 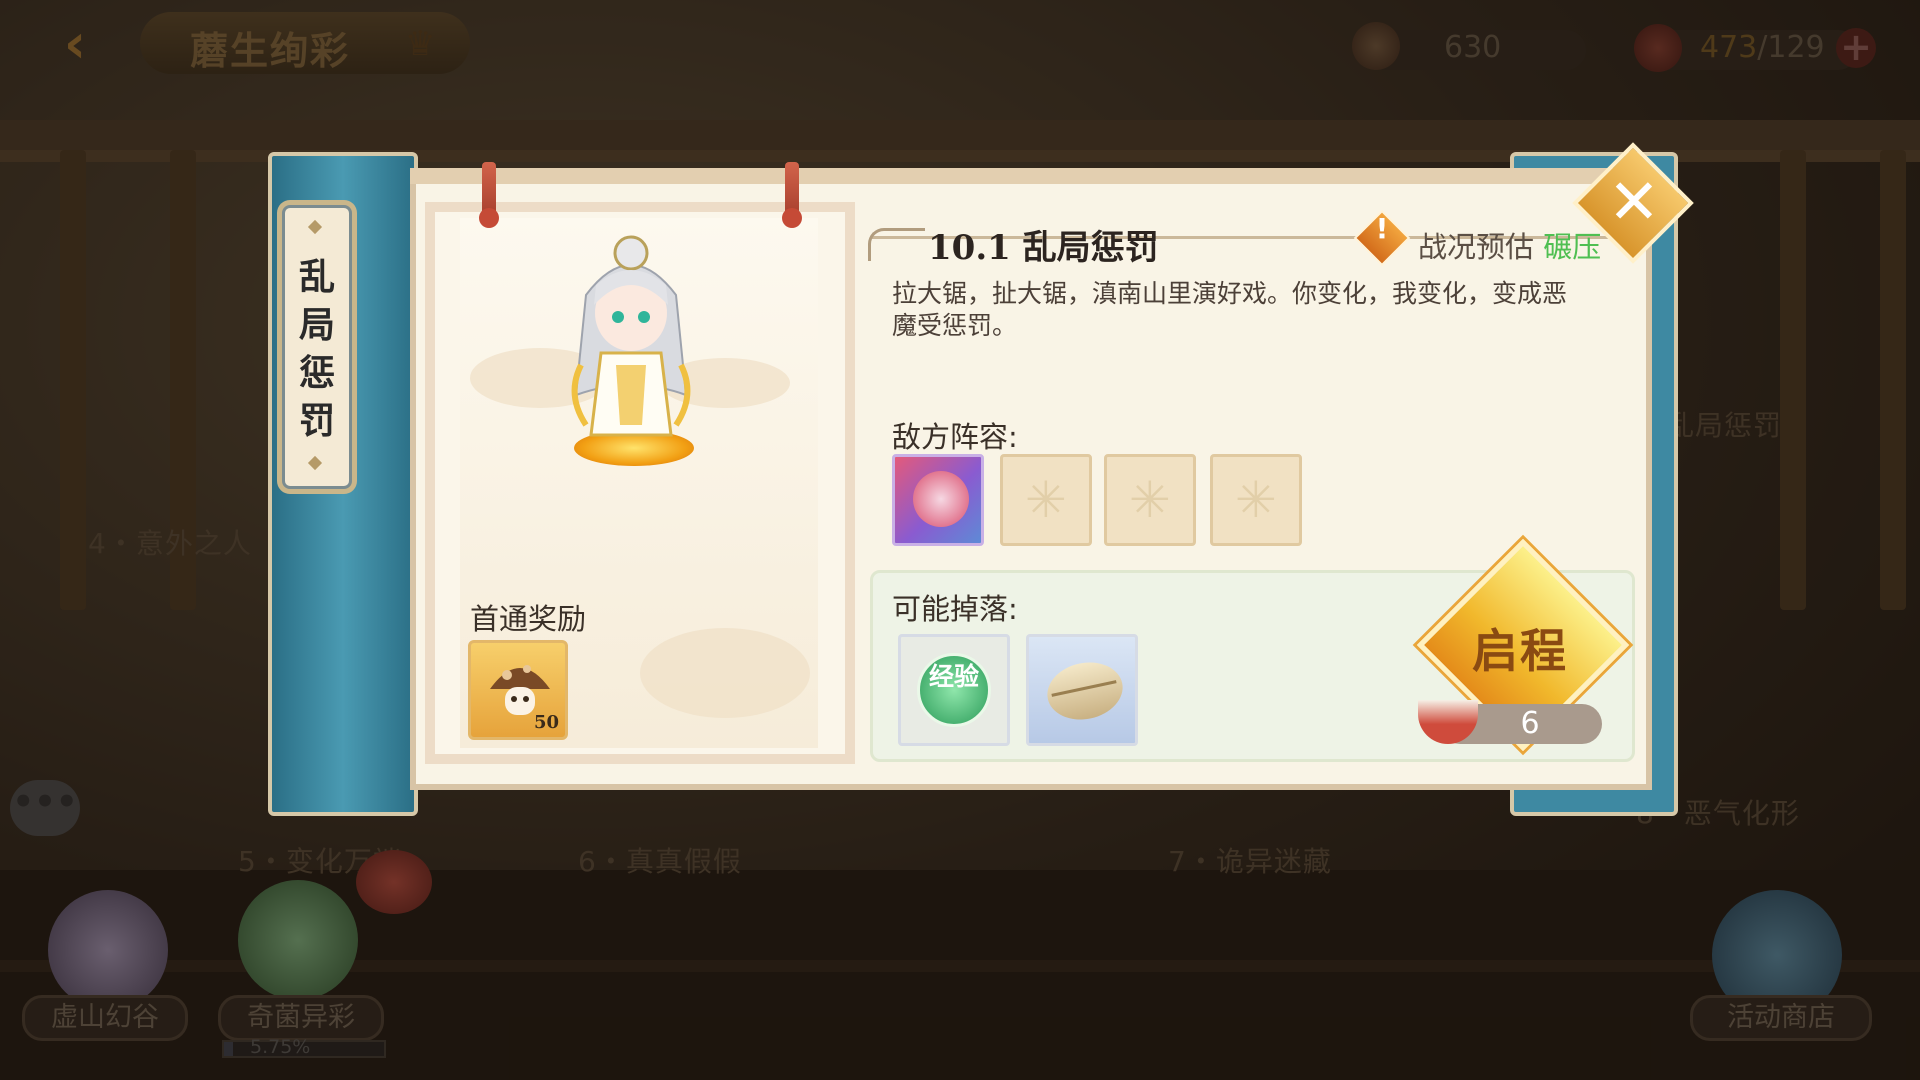 I want to click on warning-icon: !, so click(x=1382, y=228).